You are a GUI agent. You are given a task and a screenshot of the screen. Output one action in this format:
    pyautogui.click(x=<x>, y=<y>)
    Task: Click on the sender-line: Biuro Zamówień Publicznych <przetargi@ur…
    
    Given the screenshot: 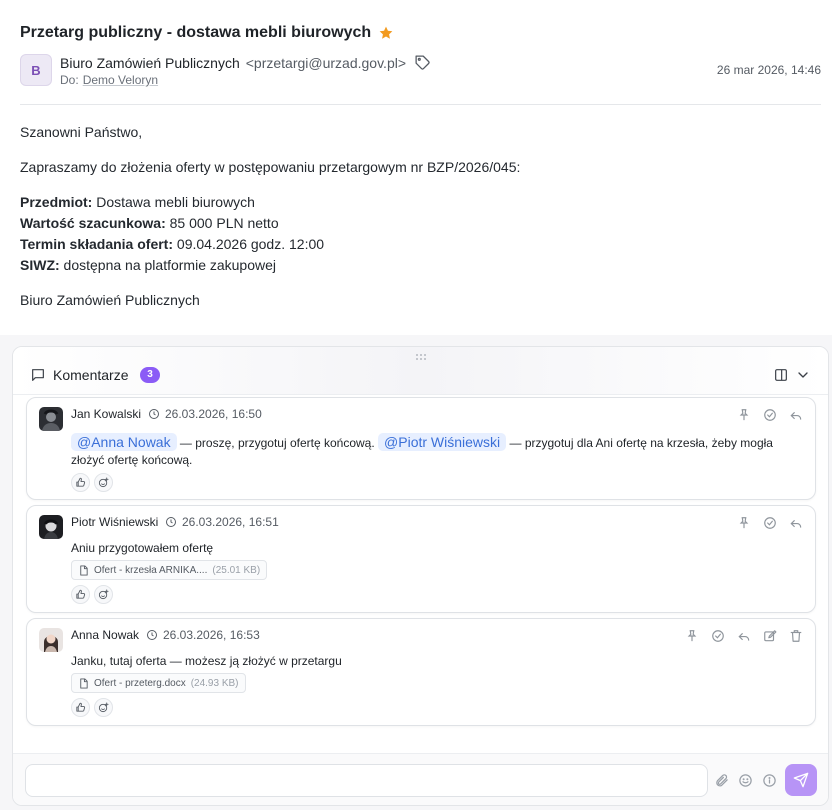 What is the action you would take?
    pyautogui.click(x=245, y=62)
    